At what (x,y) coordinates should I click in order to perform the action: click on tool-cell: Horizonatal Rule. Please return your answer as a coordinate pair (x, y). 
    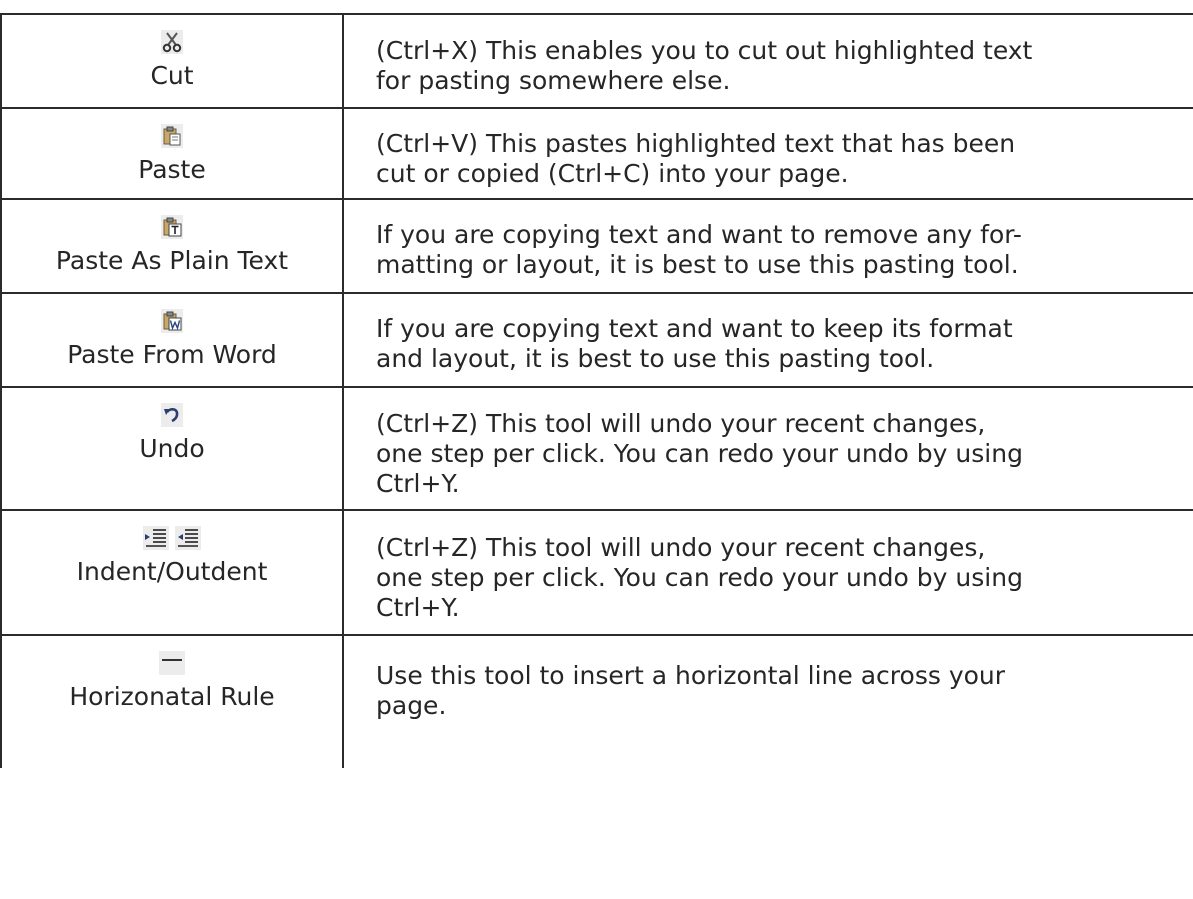
    Looking at the image, I should click on (172, 701).